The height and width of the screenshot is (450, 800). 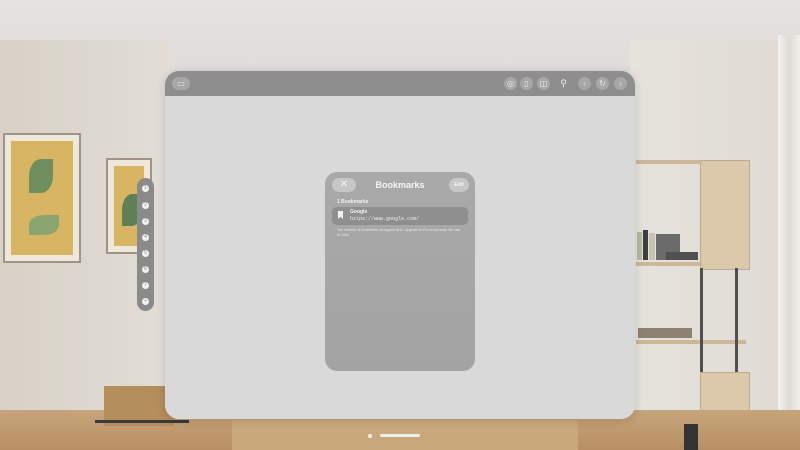 I want to click on bookmark-icon, so click(x=340, y=215).